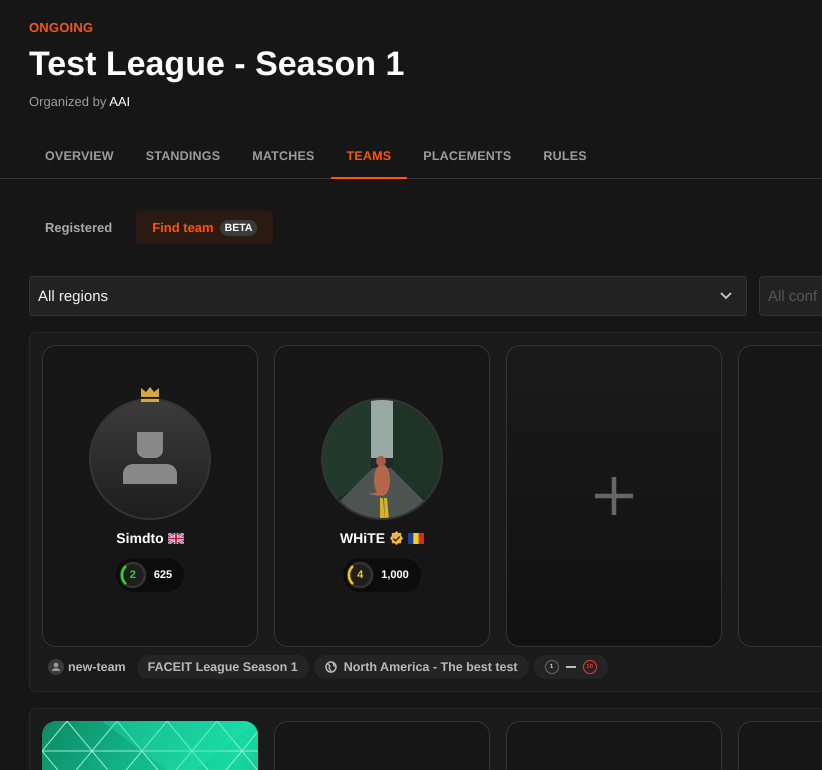 This screenshot has width=822, height=770. Describe the element at coordinates (56, 667) in the screenshot. I see `user-icon` at that location.